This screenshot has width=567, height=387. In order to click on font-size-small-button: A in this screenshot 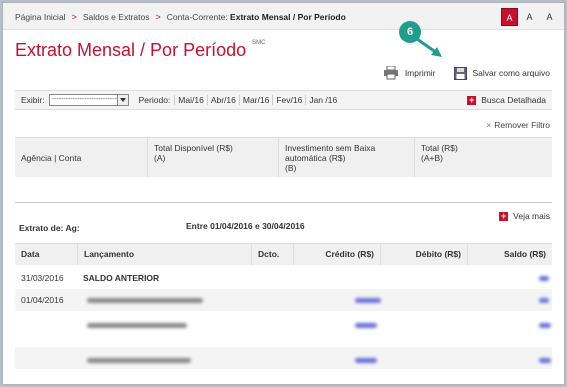, I will do `click(549, 17)`.